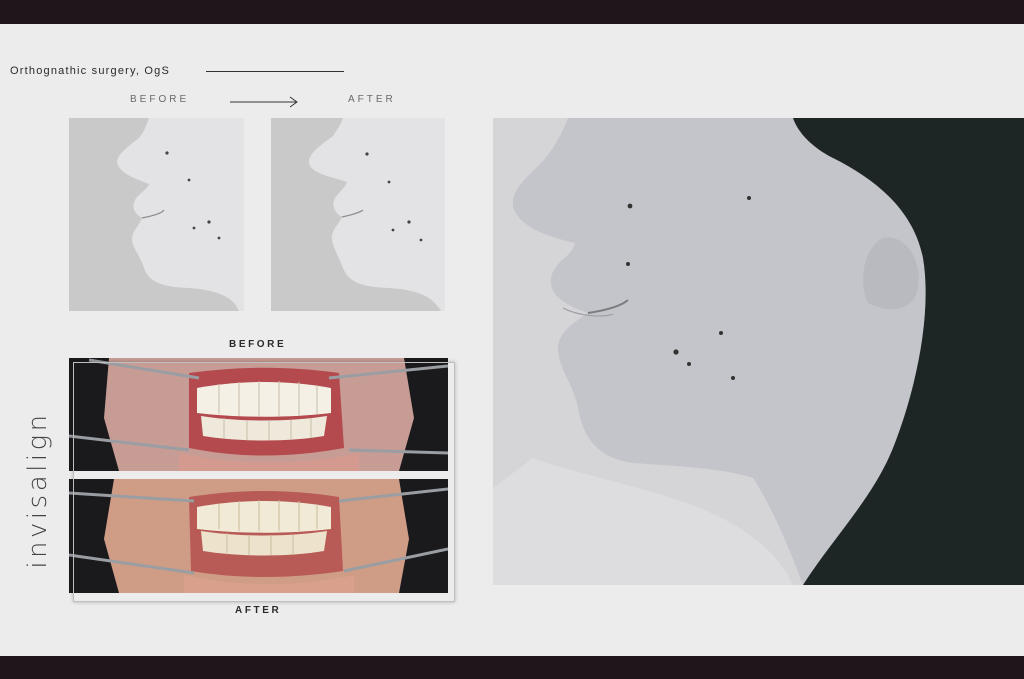 The height and width of the screenshot is (679, 1024). Describe the element at coordinates (156, 214) in the screenshot. I see `profile-before-photo` at that location.